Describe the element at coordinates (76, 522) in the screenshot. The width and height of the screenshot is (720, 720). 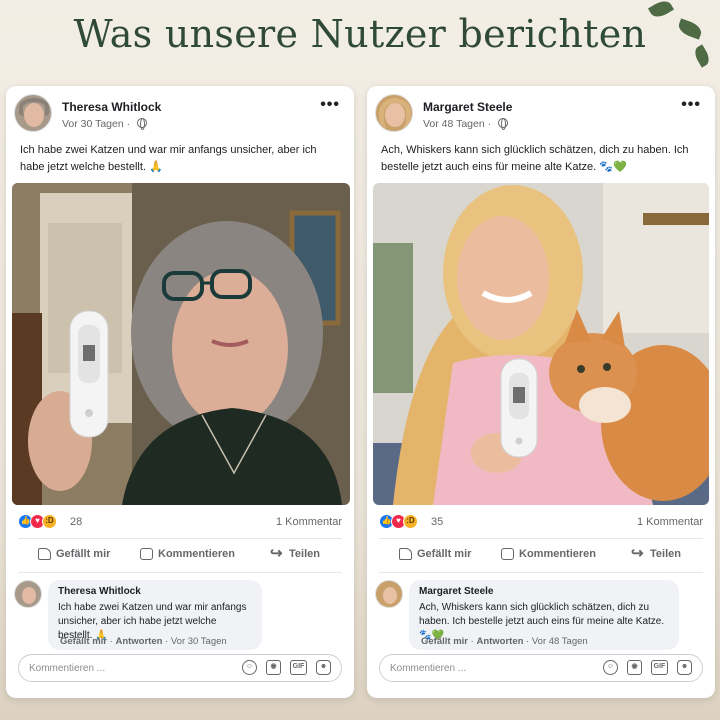
I see `reaction-count: 28` at that location.